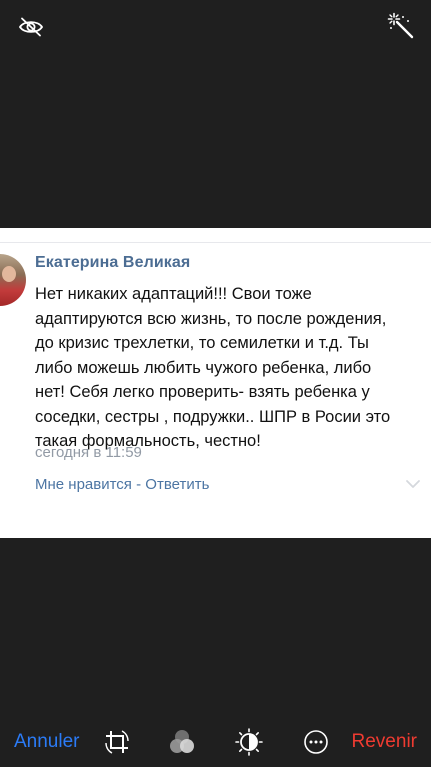  What do you see at coordinates (215, 242) in the screenshot?
I see `divider` at bounding box center [215, 242].